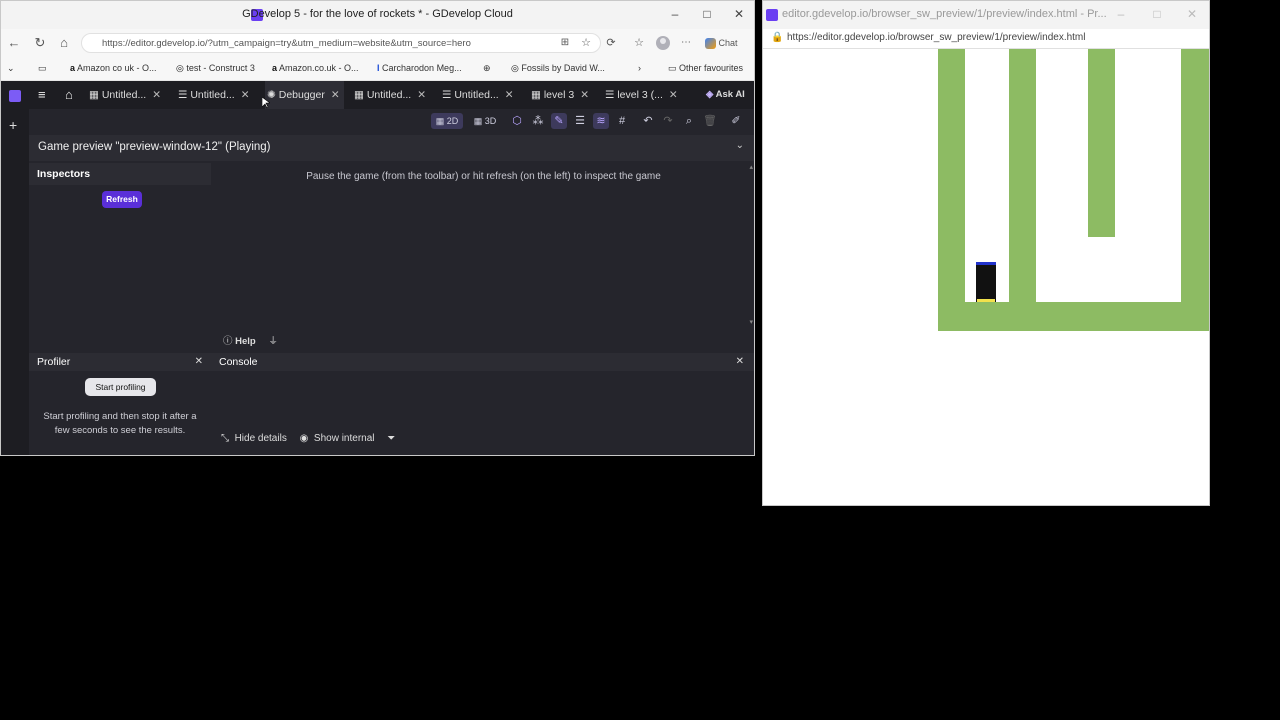  I want to click on show-internal-label: Show internal, so click(344, 438).